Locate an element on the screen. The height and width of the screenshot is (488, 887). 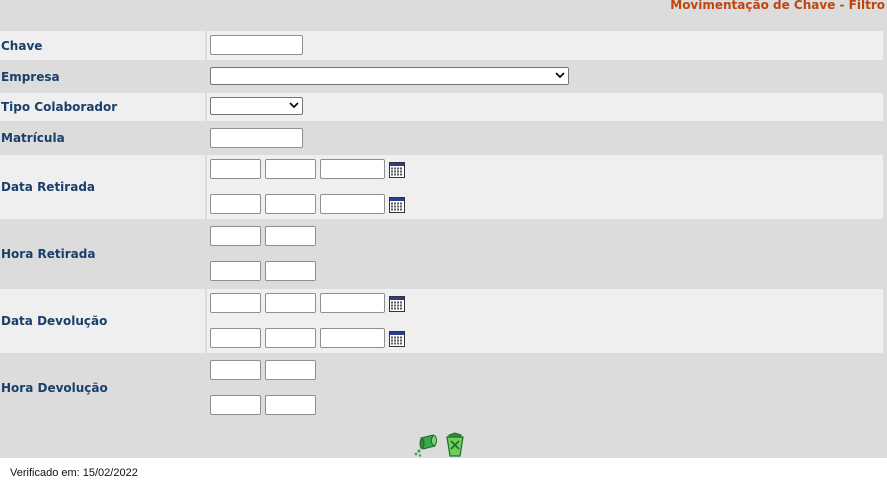
data-devolucao-inicio-dia-input is located at coordinates (235, 303).